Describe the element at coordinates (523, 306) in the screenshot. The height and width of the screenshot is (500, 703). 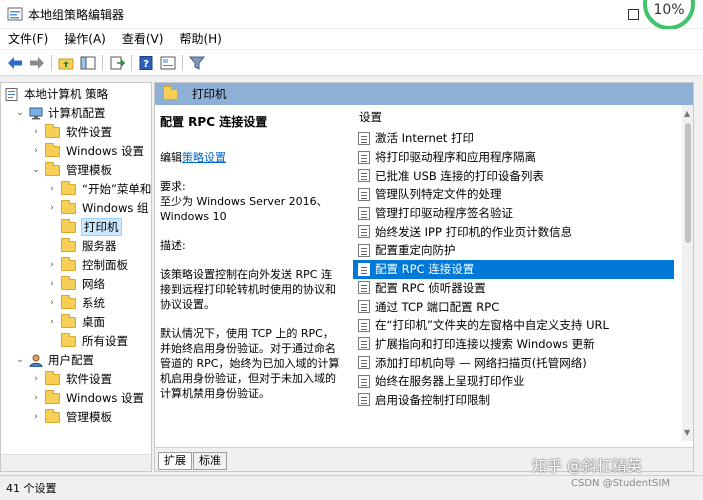
I see `list-item: 通过 TCP 端口配置 RPC` at that location.